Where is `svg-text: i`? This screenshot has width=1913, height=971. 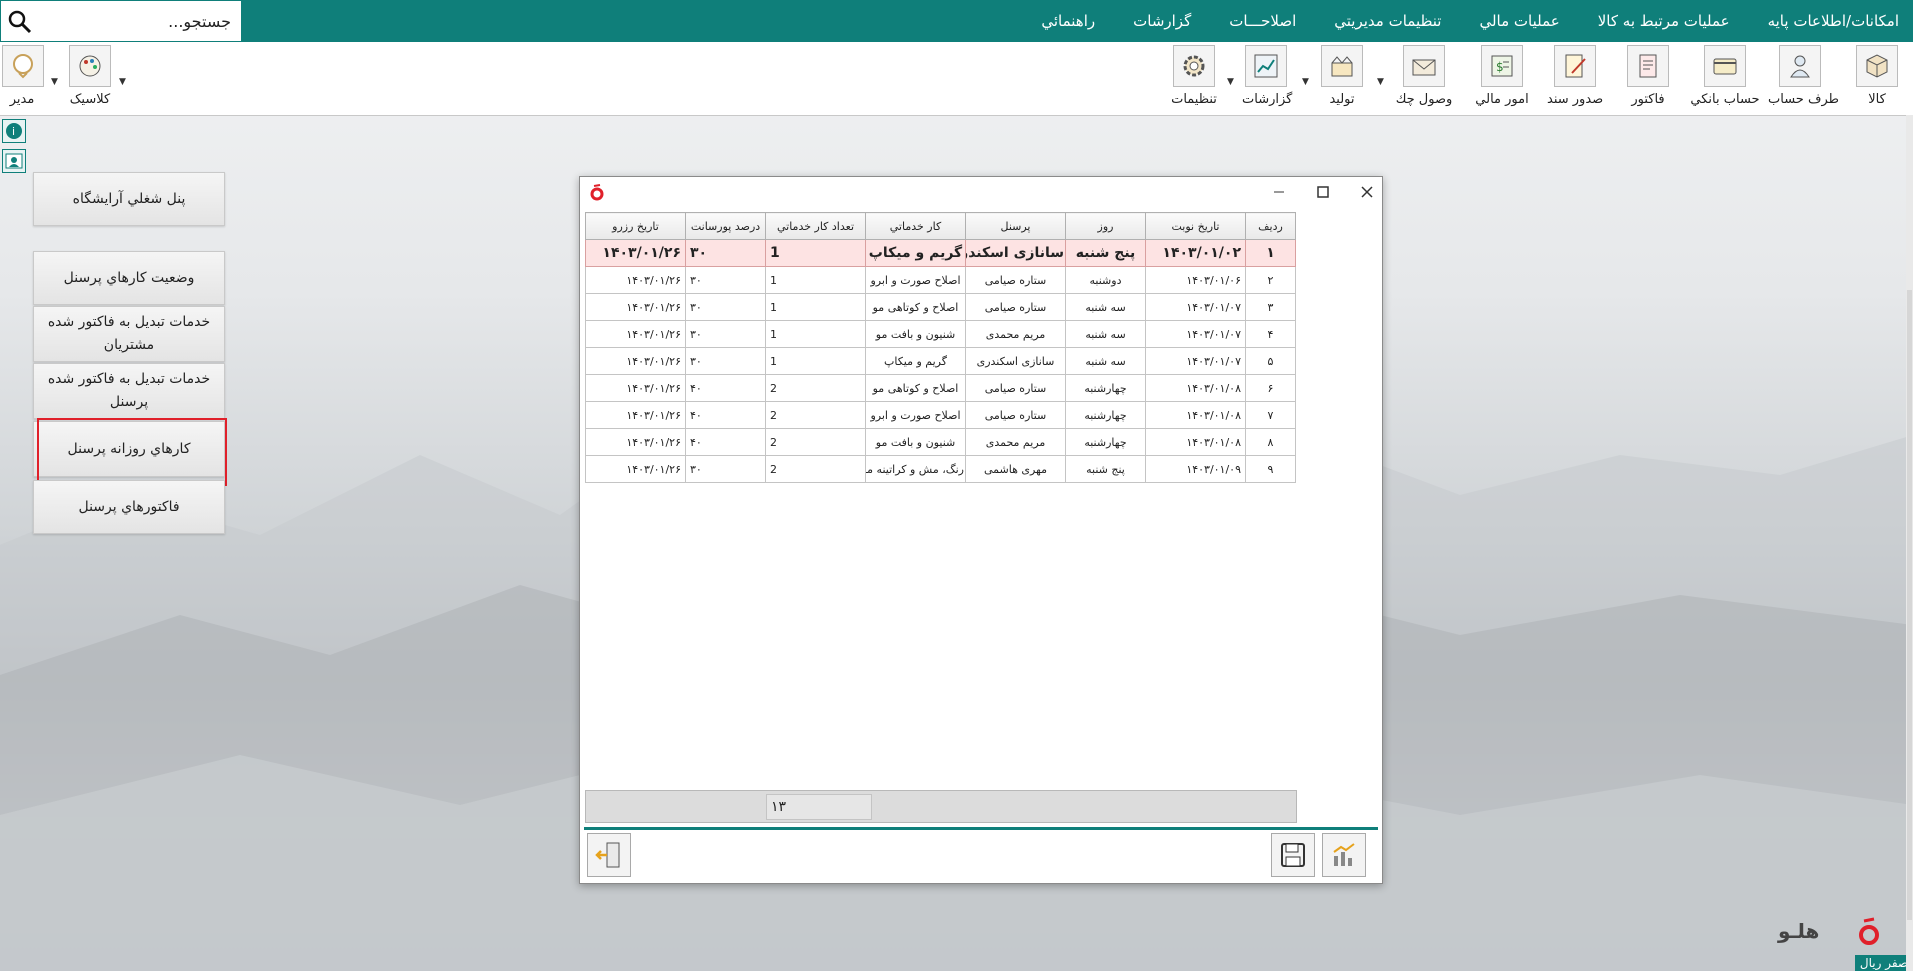 svg-text: i is located at coordinates (13, 131).